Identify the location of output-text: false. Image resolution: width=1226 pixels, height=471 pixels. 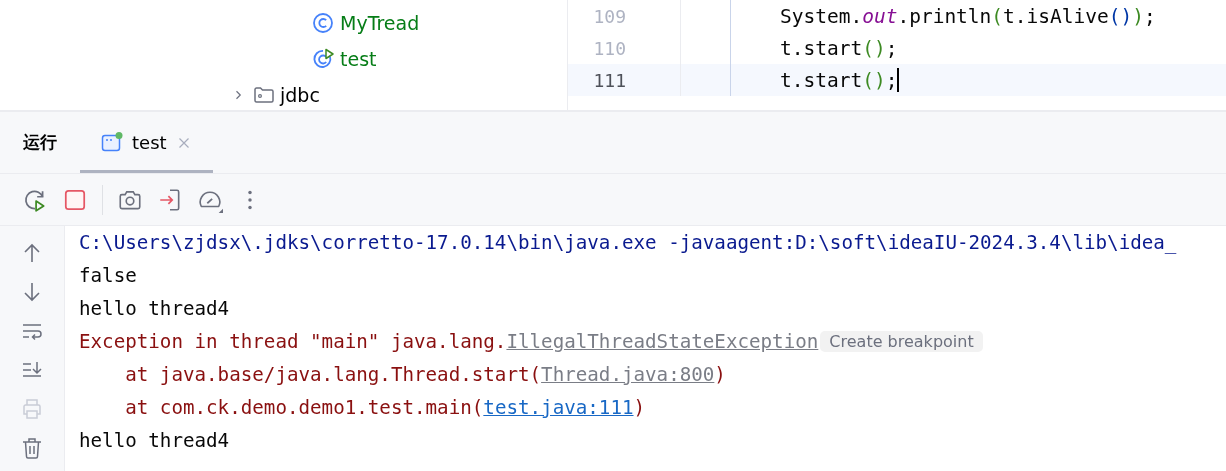
(108, 275).